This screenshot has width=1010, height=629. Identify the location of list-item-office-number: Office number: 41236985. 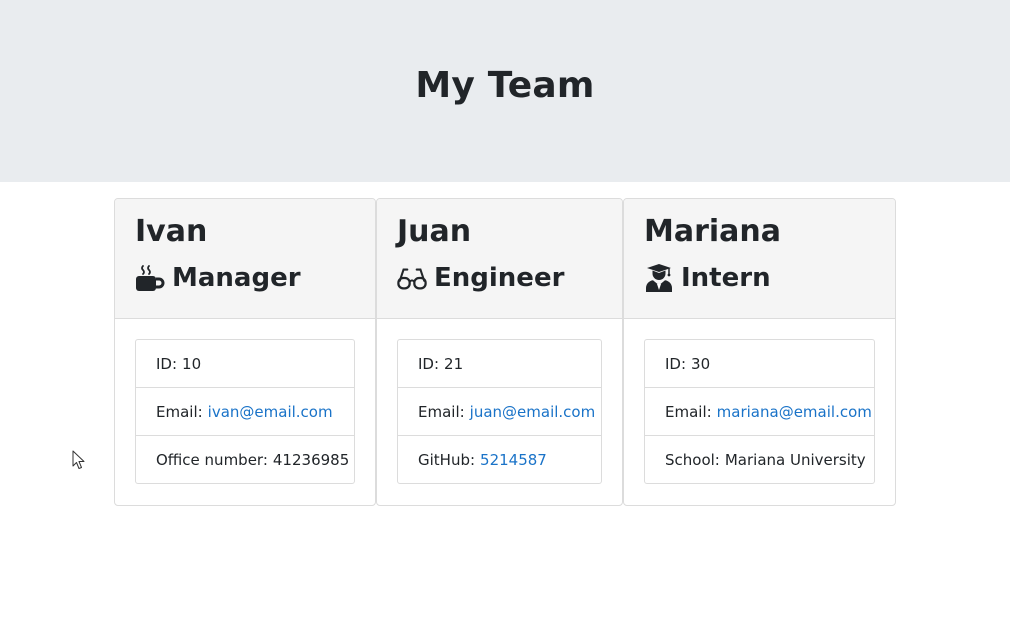
(245, 459).